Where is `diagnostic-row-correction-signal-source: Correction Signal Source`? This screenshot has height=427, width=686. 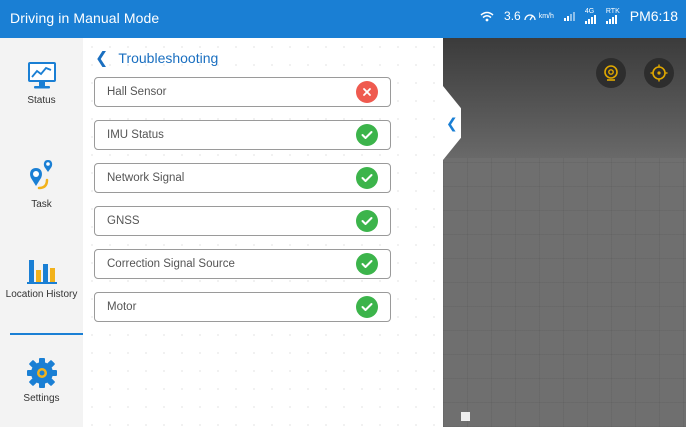 diagnostic-row-correction-signal-source: Correction Signal Source is located at coordinates (242, 264).